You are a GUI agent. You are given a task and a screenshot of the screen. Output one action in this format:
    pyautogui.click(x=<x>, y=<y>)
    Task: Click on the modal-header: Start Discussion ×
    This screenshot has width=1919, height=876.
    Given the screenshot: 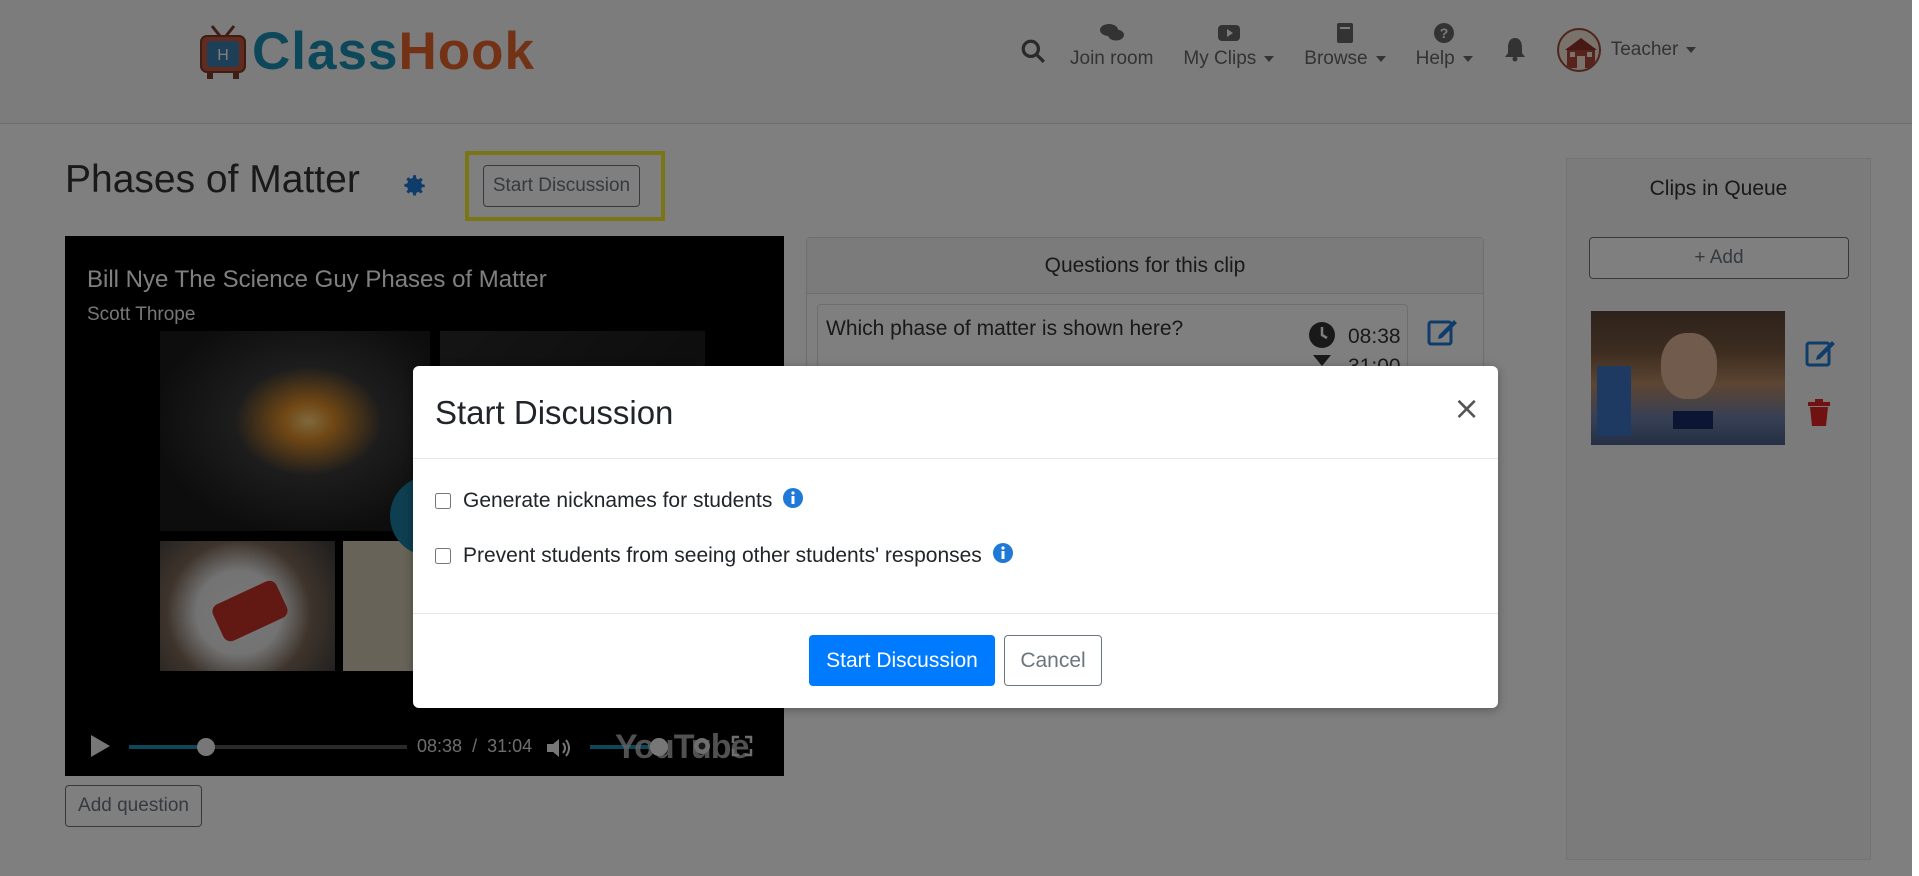 What is the action you would take?
    pyautogui.click(x=955, y=412)
    